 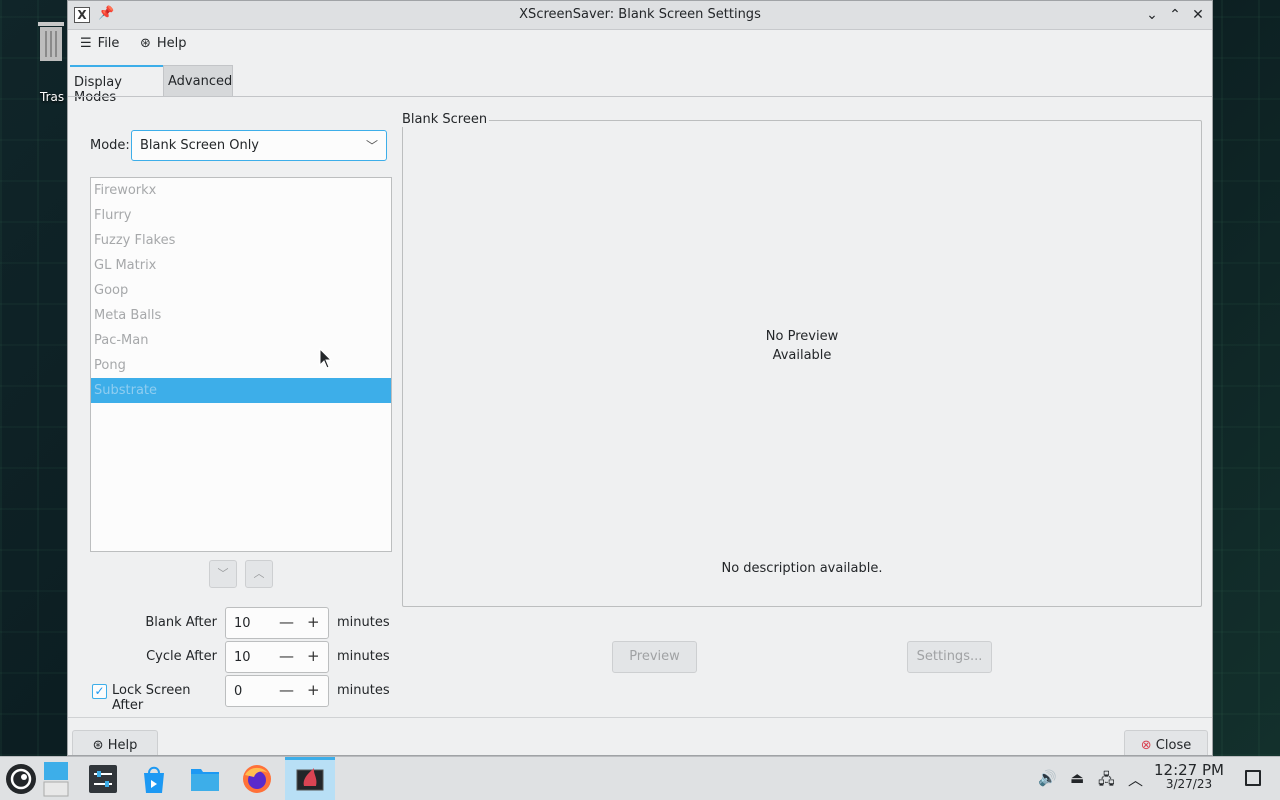 I want to click on close-circle-icon: ⊗, so click(x=1148, y=745).